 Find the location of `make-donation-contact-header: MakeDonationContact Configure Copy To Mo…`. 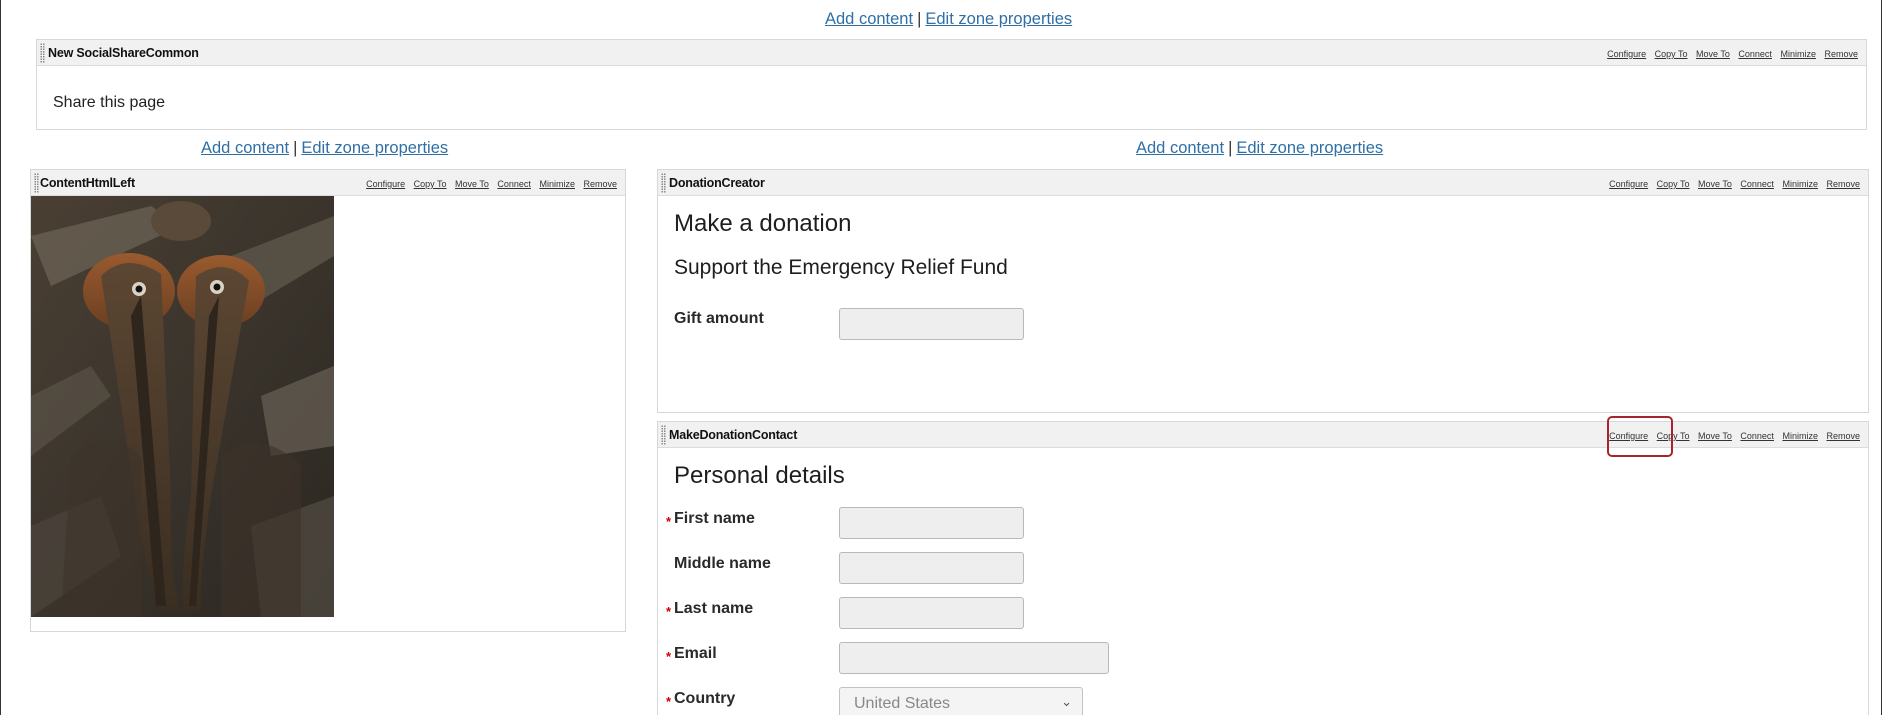

make-donation-contact-header: MakeDonationContact Configure Copy To Mo… is located at coordinates (1263, 435).